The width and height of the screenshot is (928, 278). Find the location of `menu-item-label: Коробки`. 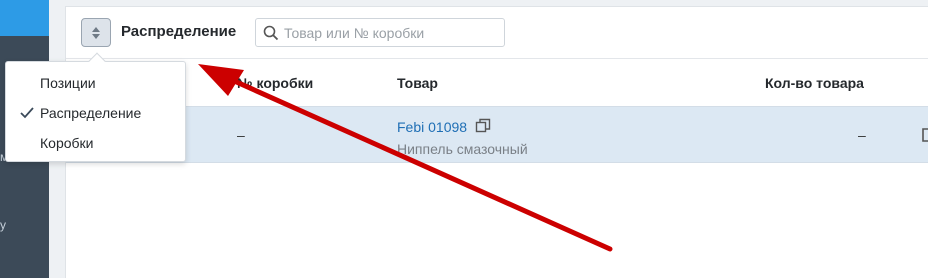

menu-item-label: Коробки is located at coordinates (67, 143).